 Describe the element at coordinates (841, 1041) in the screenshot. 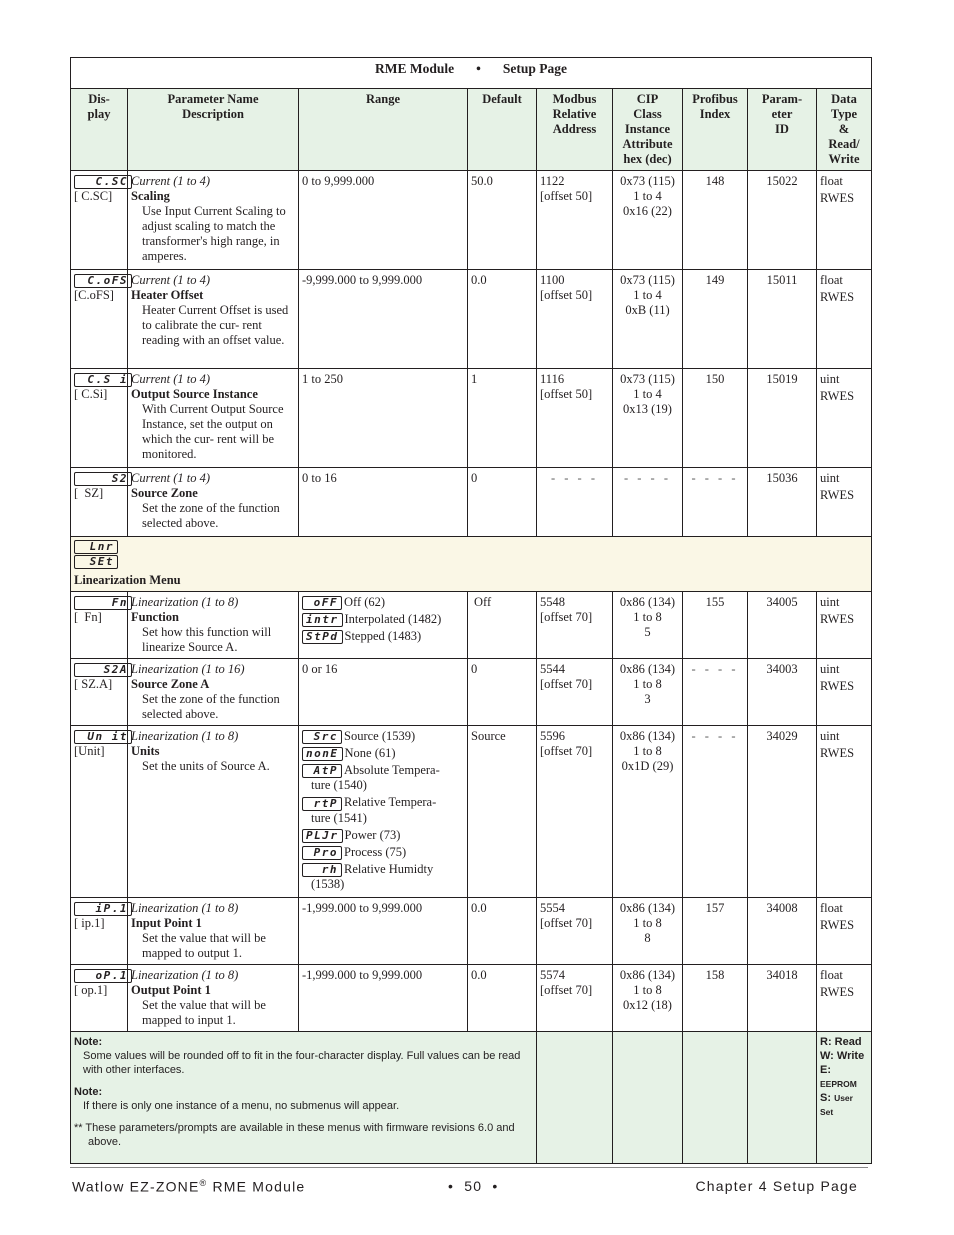

I see `legend-read: R: Read` at that location.